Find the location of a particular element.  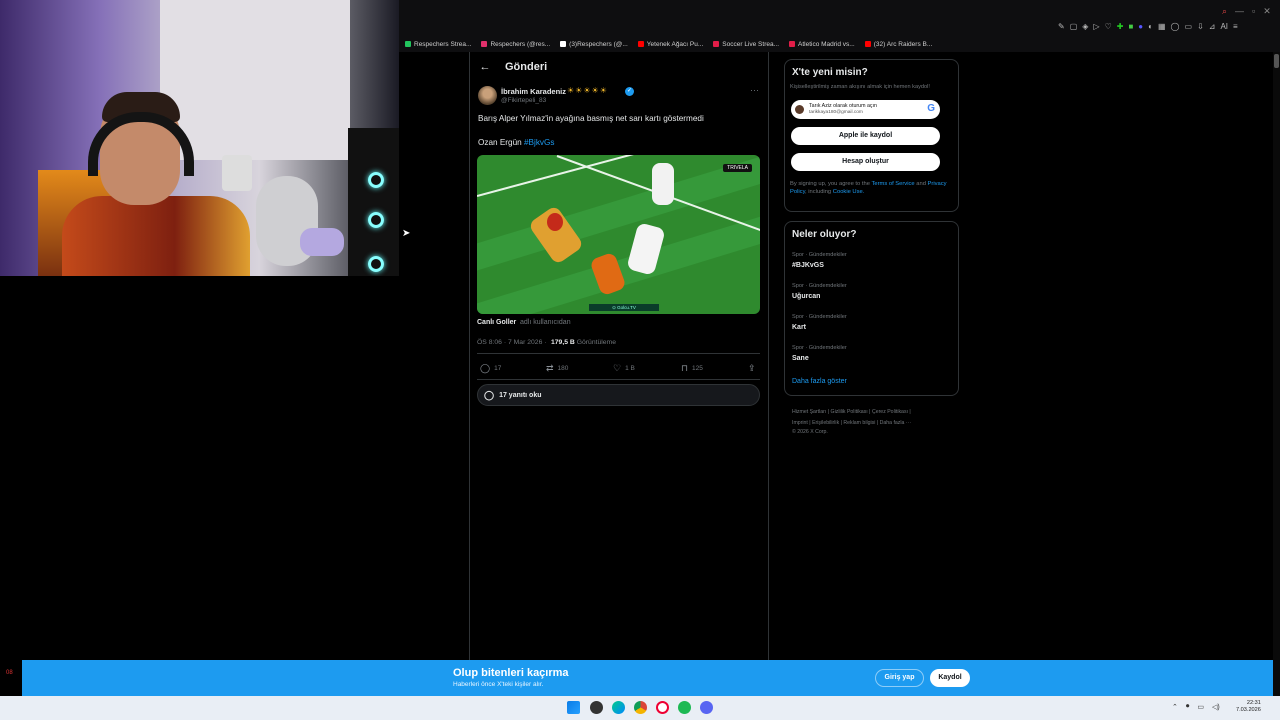

window-controls: ⌕ — ▫ ✕ is located at coordinates (1246, 11).